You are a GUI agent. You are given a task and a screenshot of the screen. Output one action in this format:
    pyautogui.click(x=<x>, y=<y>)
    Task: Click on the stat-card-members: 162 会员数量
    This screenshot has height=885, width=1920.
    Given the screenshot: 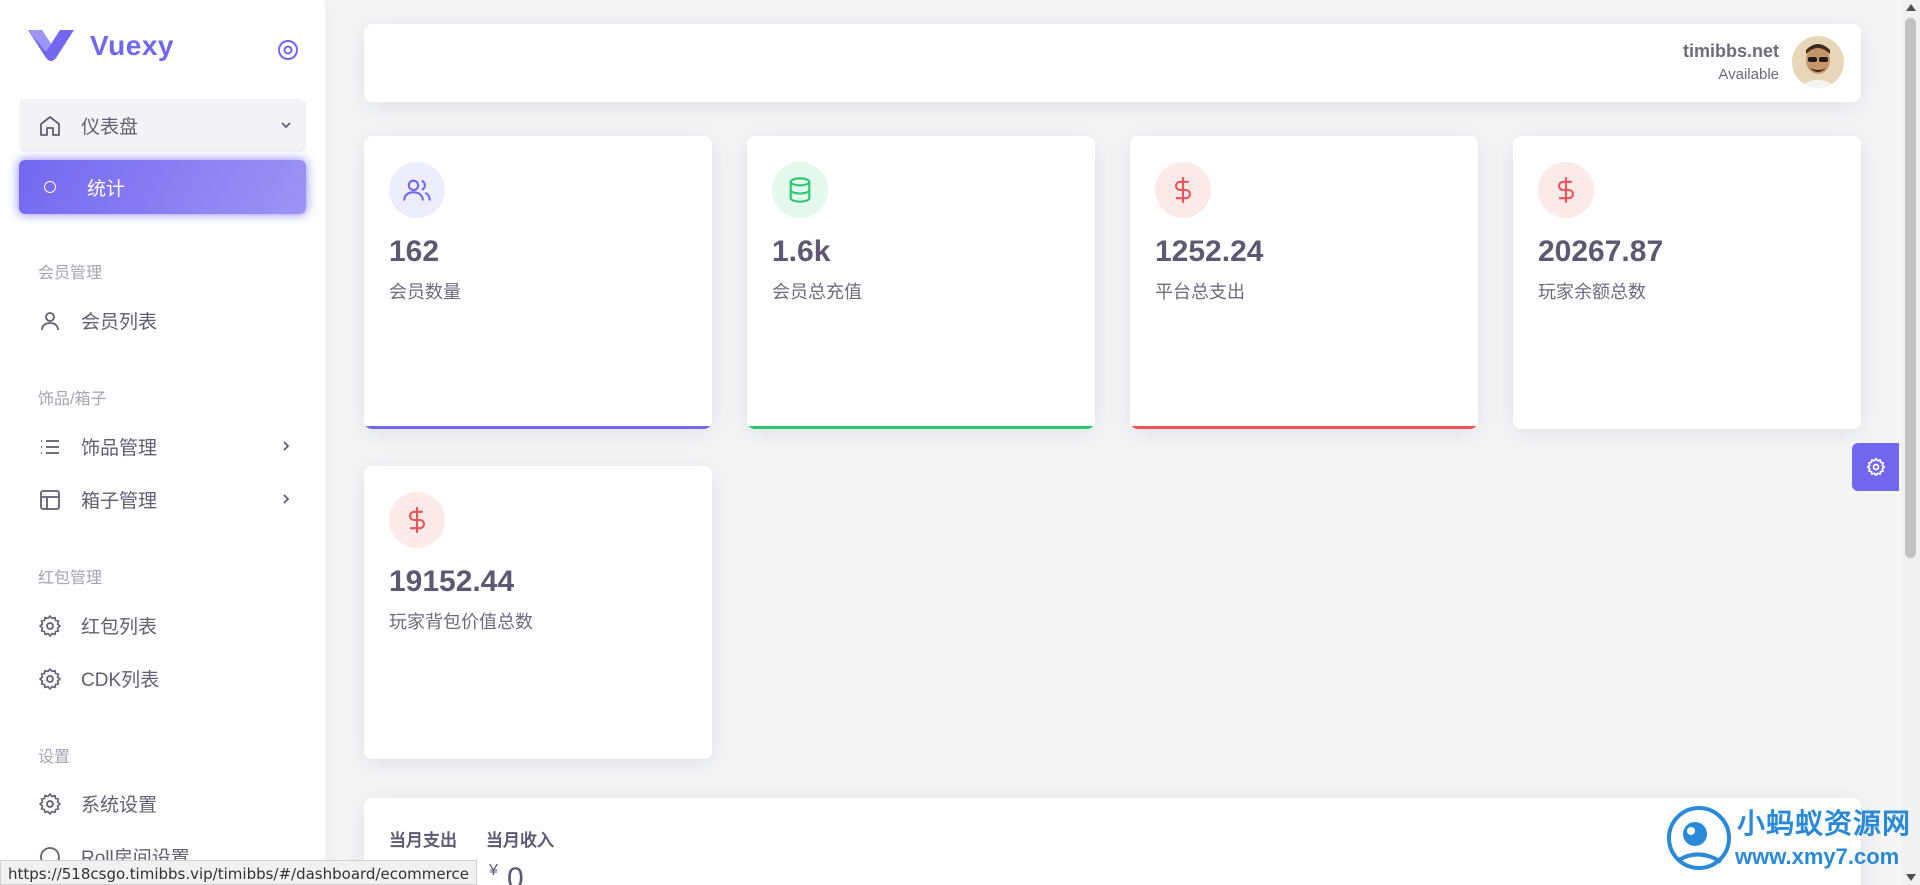 What is the action you would take?
    pyautogui.click(x=538, y=282)
    